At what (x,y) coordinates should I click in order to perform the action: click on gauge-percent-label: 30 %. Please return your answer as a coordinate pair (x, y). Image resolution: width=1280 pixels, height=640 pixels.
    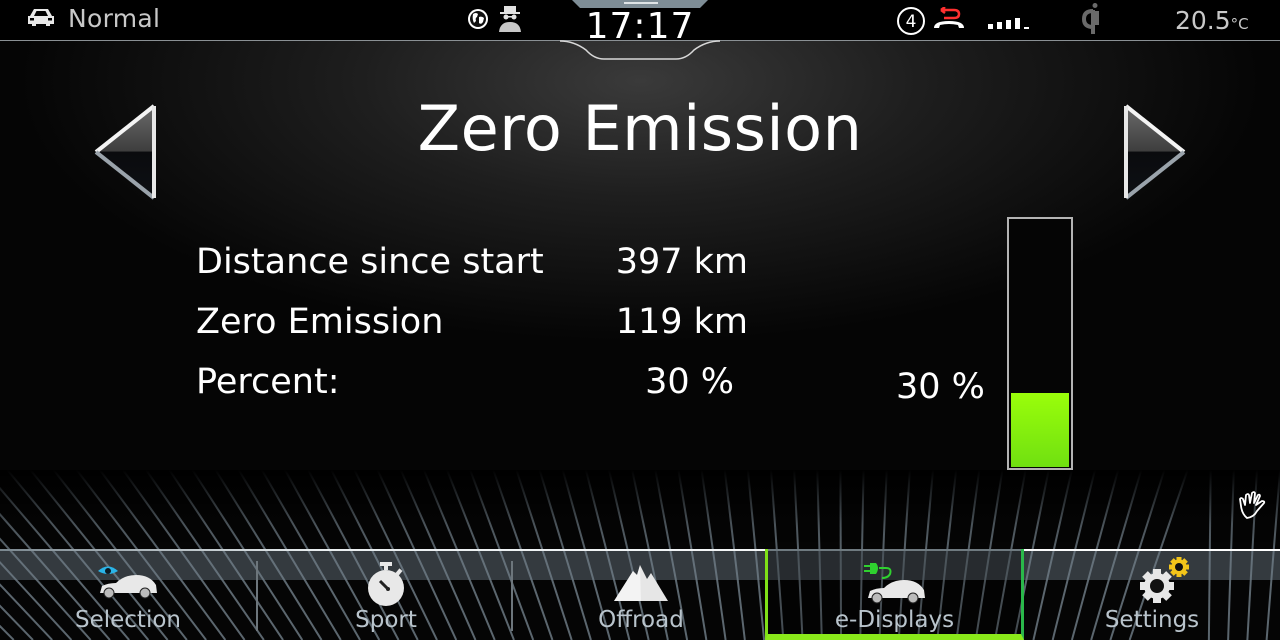
    Looking at the image, I should click on (940, 387).